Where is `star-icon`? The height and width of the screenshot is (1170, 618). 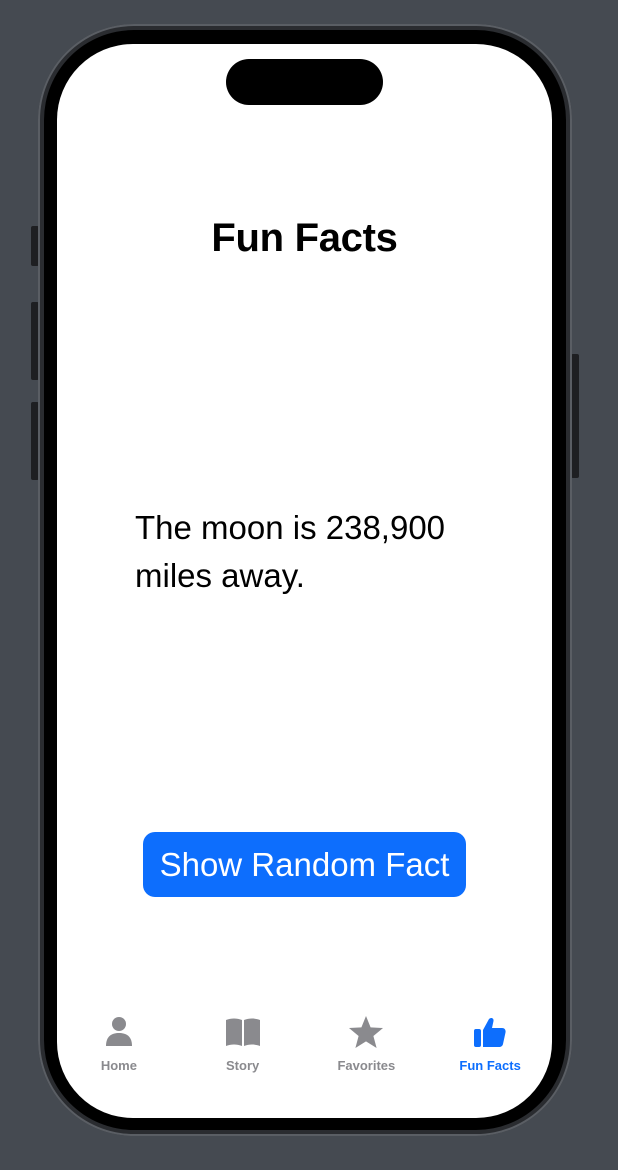
star-icon is located at coordinates (366, 1032).